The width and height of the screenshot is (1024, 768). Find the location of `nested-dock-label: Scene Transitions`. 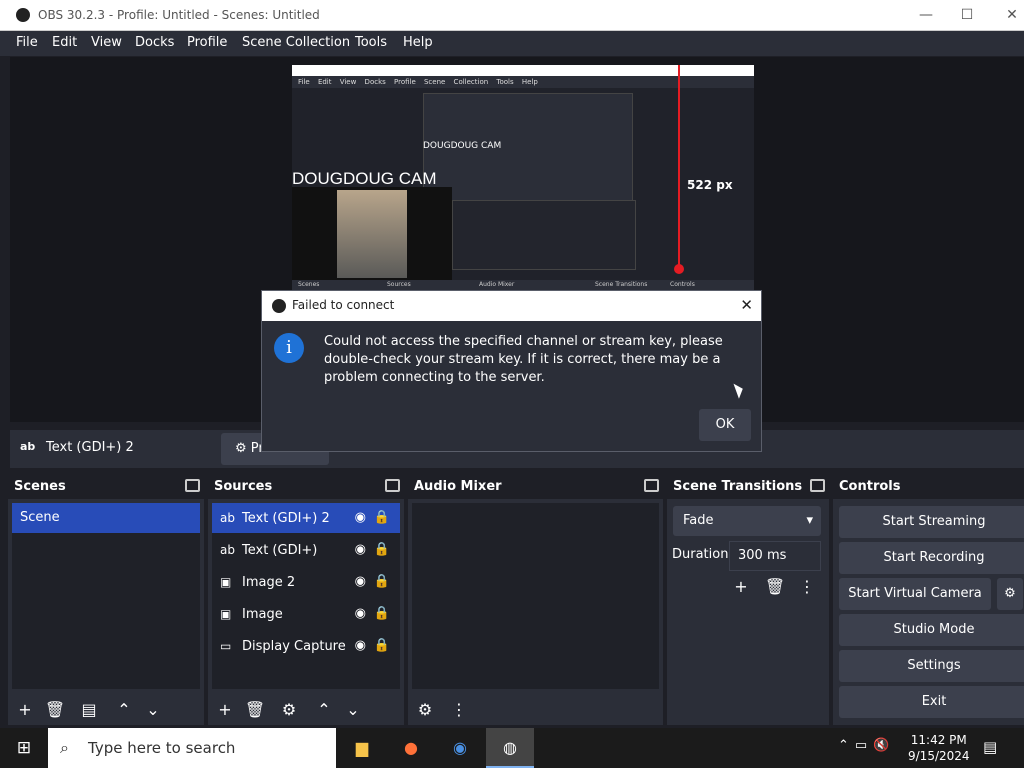

nested-dock-label: Scene Transitions is located at coordinates (621, 284).